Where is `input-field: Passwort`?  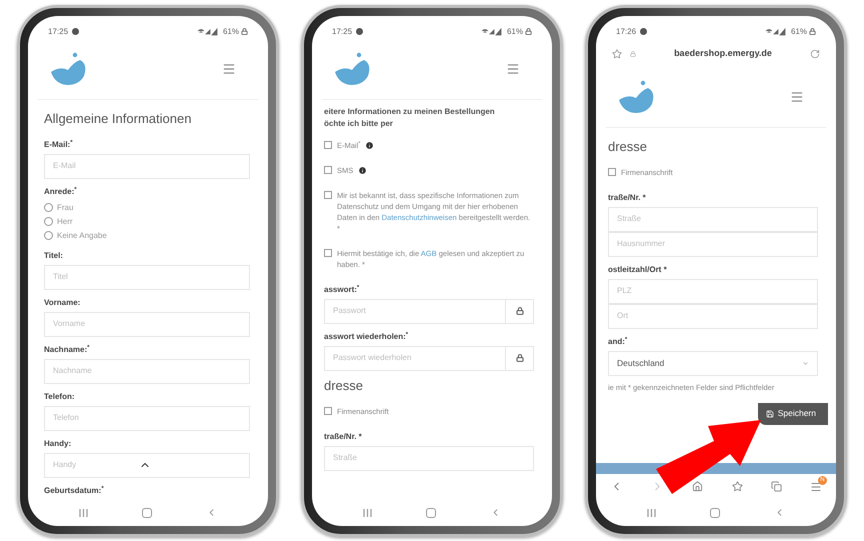 input-field: Passwort is located at coordinates (429, 311).